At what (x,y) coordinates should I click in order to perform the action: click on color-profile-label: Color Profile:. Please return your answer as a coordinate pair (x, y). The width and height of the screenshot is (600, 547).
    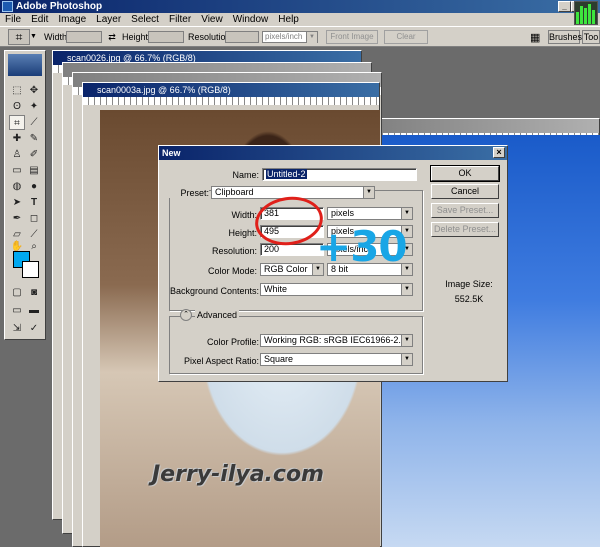
    Looking at the image, I should click on (232, 342).